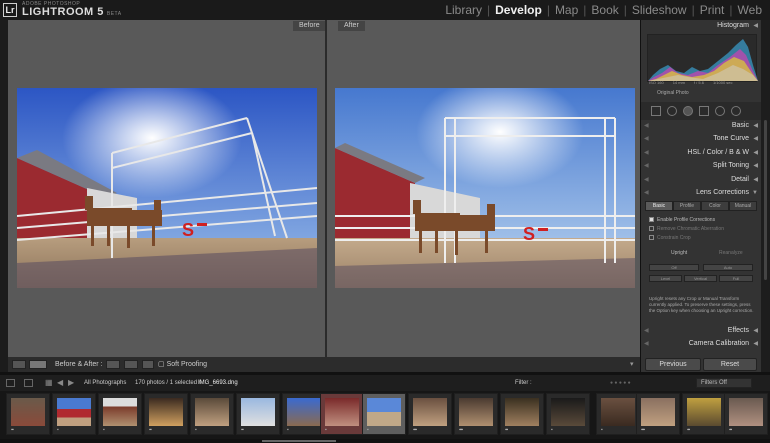 This screenshot has height=443, width=770. Describe the element at coordinates (659, 206) in the screenshot. I see `tab-basic: Basic` at that location.